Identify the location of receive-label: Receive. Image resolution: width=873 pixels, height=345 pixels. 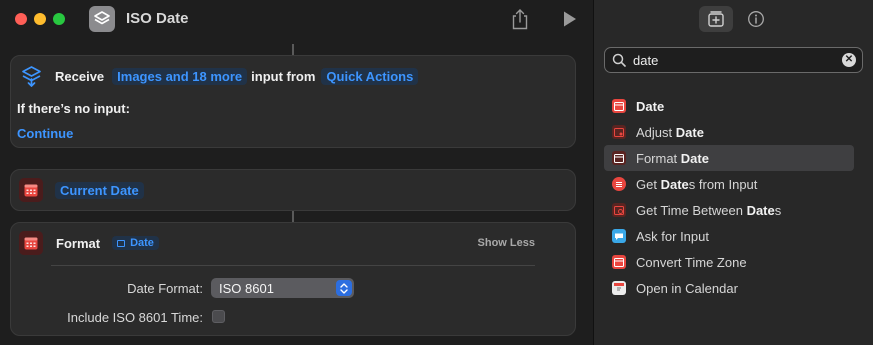
(80, 76).